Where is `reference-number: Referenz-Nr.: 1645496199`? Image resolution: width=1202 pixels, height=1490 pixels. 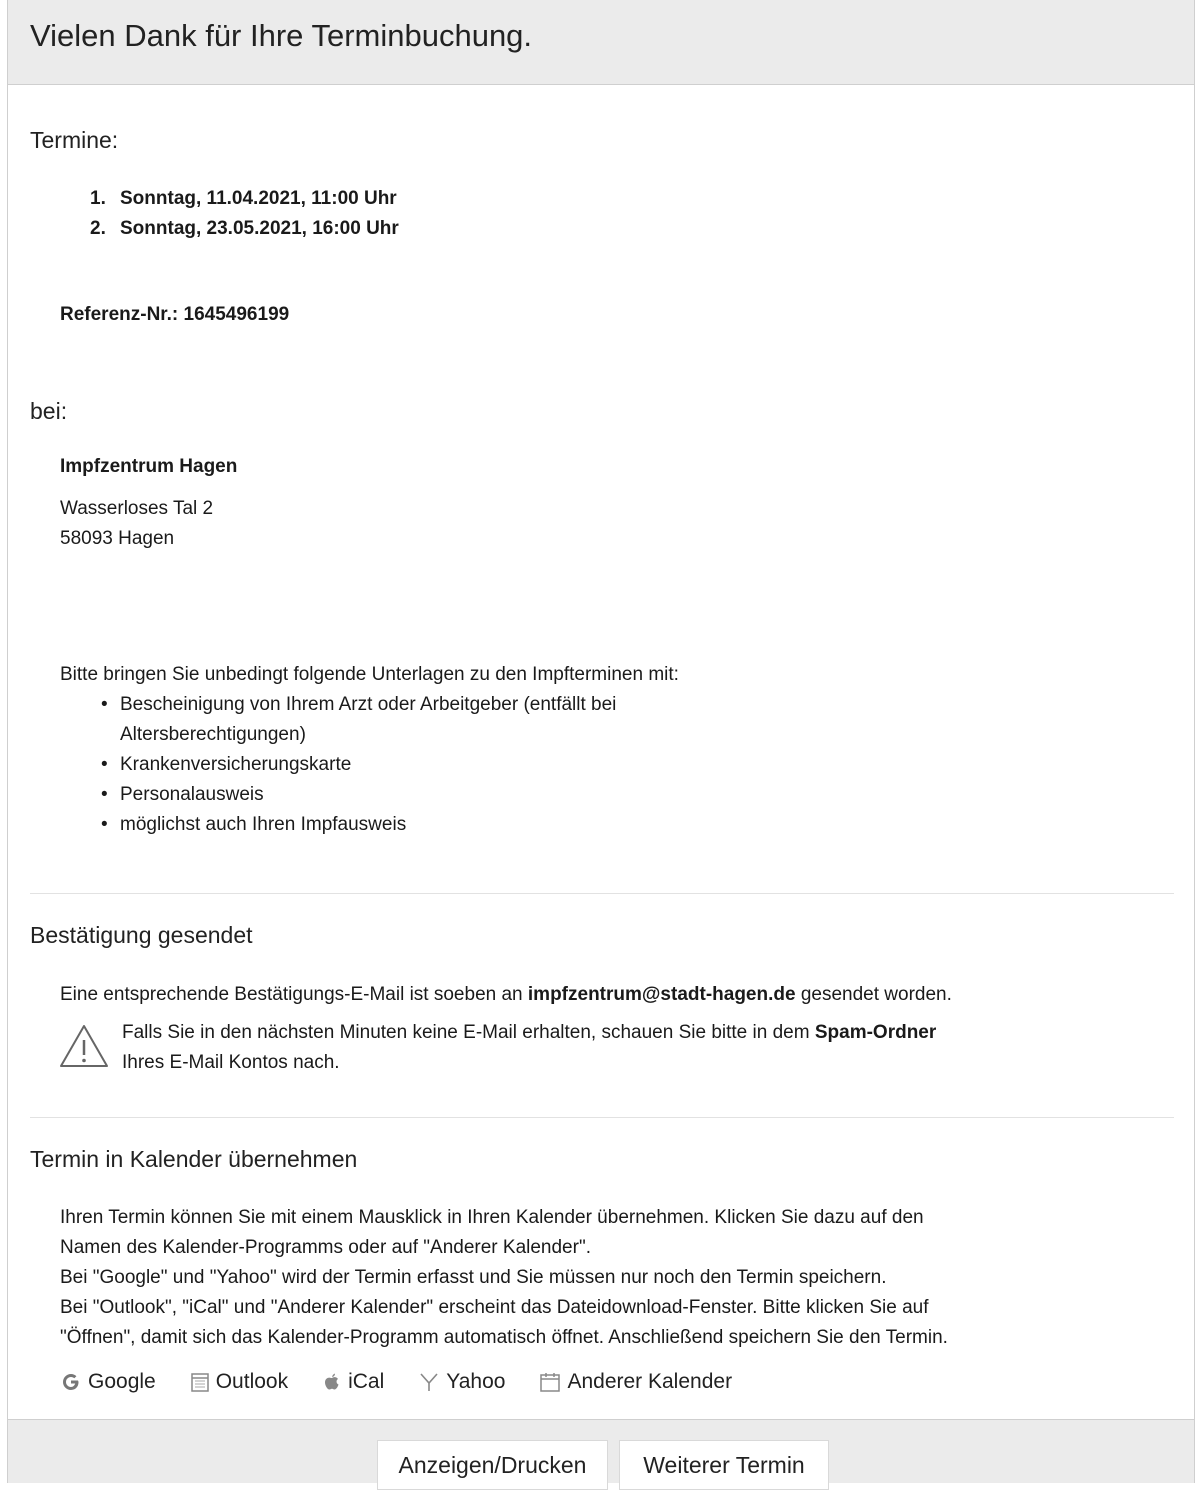
reference-number: Referenz-Nr.: 1645496199 is located at coordinates (175, 314).